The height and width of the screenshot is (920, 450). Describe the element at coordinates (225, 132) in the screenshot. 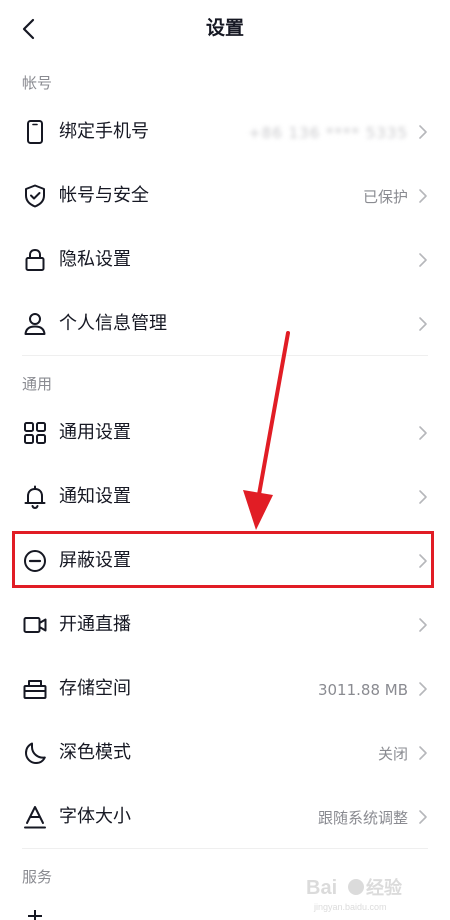

I see `row-bind-phone: 绑定手机号 +86 136 **** 5335` at that location.